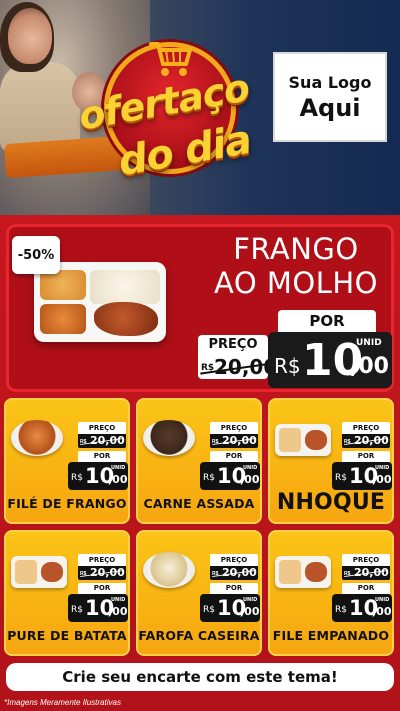  What do you see at coordinates (331, 502) in the screenshot?
I see `product-name: NHOQUE` at bounding box center [331, 502].